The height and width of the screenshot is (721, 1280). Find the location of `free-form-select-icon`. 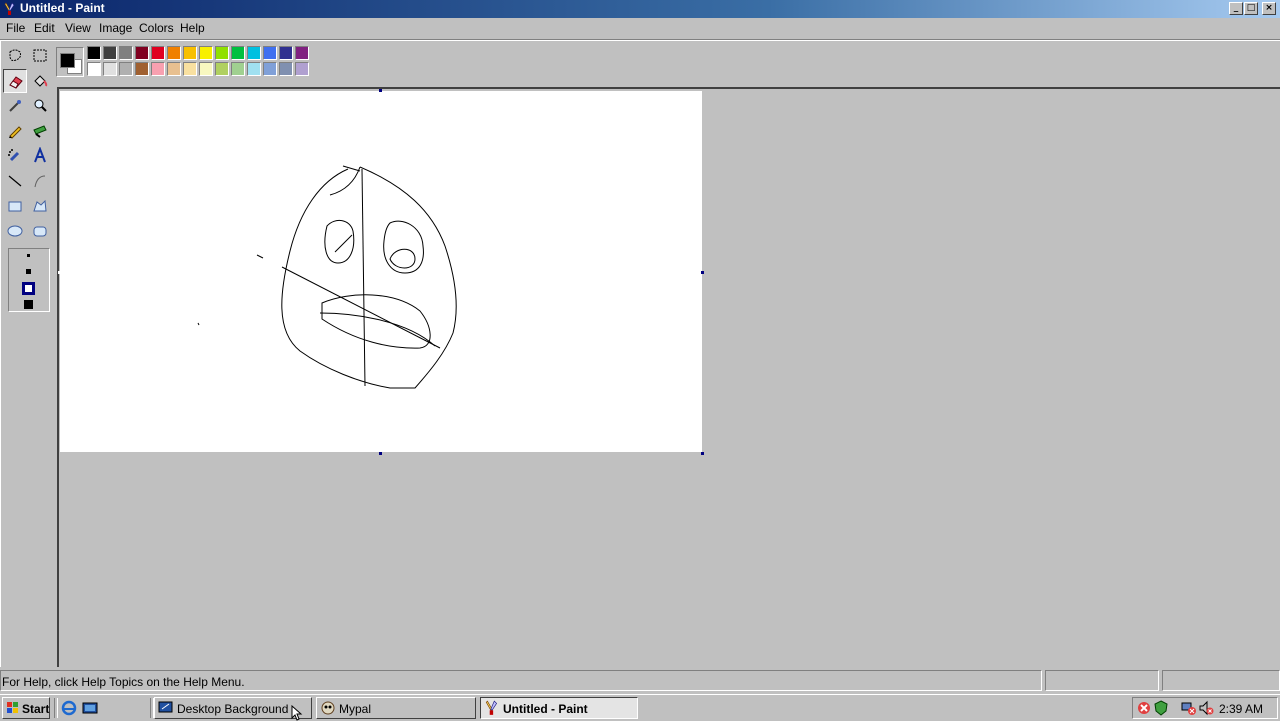

free-form-select-icon is located at coordinates (15, 55).